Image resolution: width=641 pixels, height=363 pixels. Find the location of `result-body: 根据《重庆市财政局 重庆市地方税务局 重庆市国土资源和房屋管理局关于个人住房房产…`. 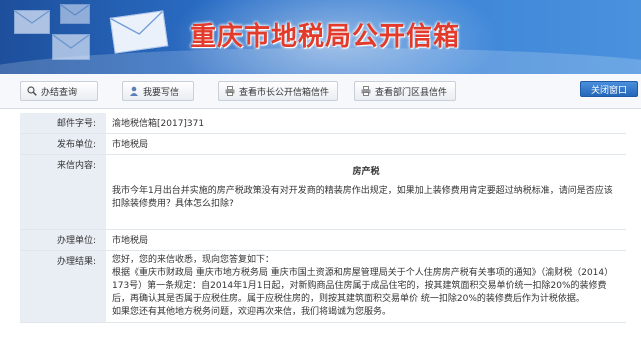

result-body: 根据《重庆市财政局 重庆市地方税务局 重庆市国土资源和房屋管理局关于个人住房房产… is located at coordinates (363, 286).